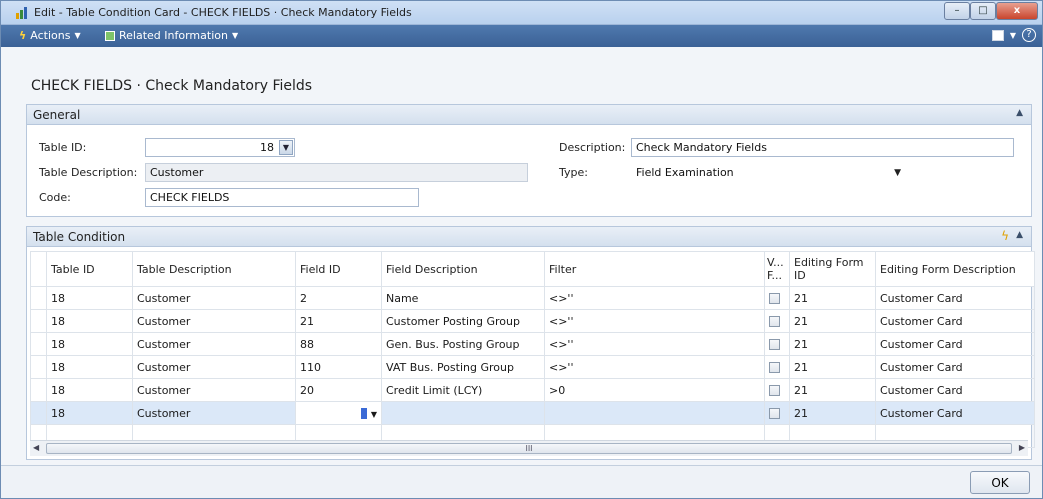  What do you see at coordinates (338, 344) in the screenshot?
I see `cell-field-id: 88` at bounding box center [338, 344].